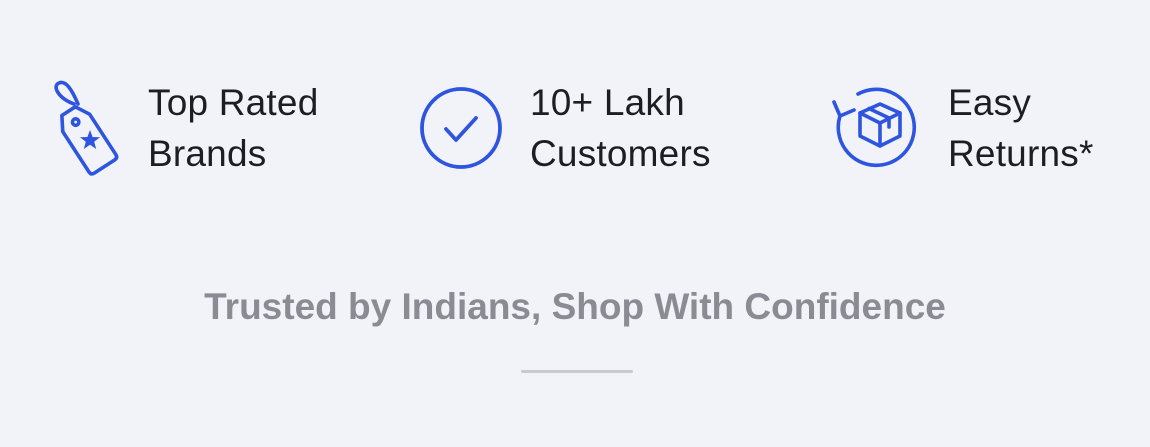 This screenshot has width=1150, height=447. Describe the element at coordinates (1021, 128) in the screenshot. I see `feature-label: Easy Returns*` at that location.